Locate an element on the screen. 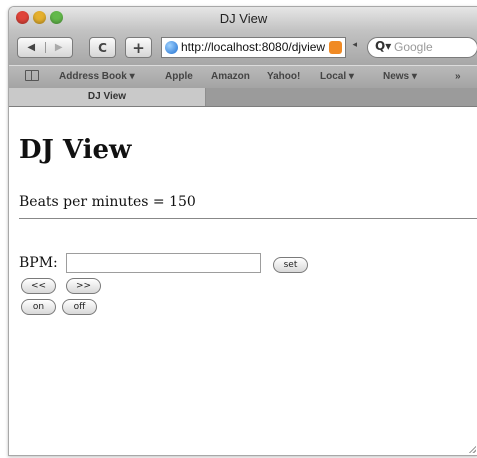 The height and width of the screenshot is (458, 477). tab-dj-view: DJ View is located at coordinates (107, 97).